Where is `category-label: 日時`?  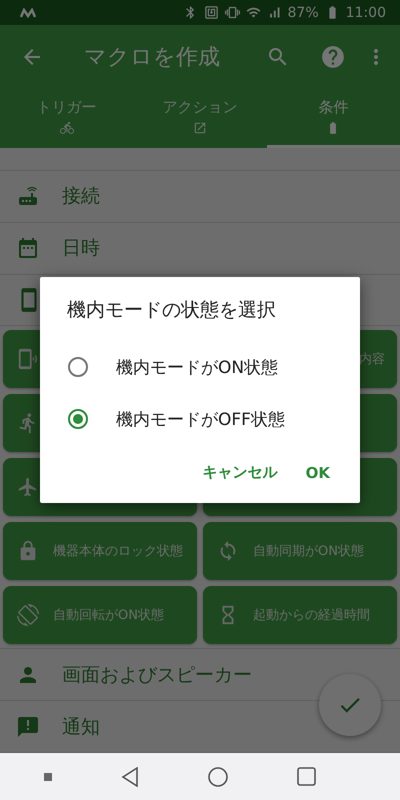
category-label: 日時 is located at coordinates (81, 248).